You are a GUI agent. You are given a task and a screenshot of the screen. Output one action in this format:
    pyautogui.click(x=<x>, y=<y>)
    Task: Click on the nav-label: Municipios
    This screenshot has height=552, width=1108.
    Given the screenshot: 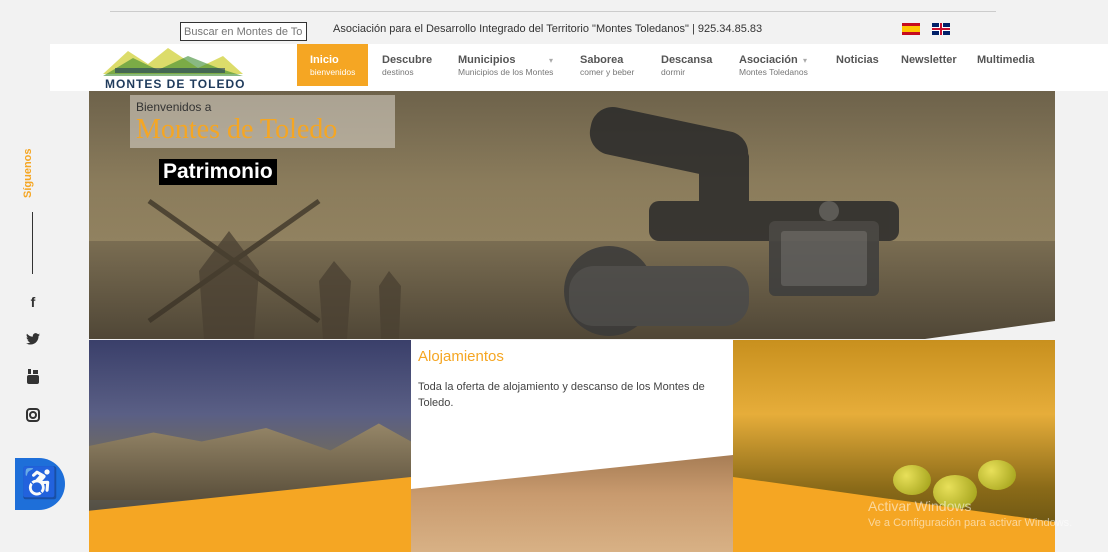 What is the action you would take?
    pyautogui.click(x=487, y=60)
    